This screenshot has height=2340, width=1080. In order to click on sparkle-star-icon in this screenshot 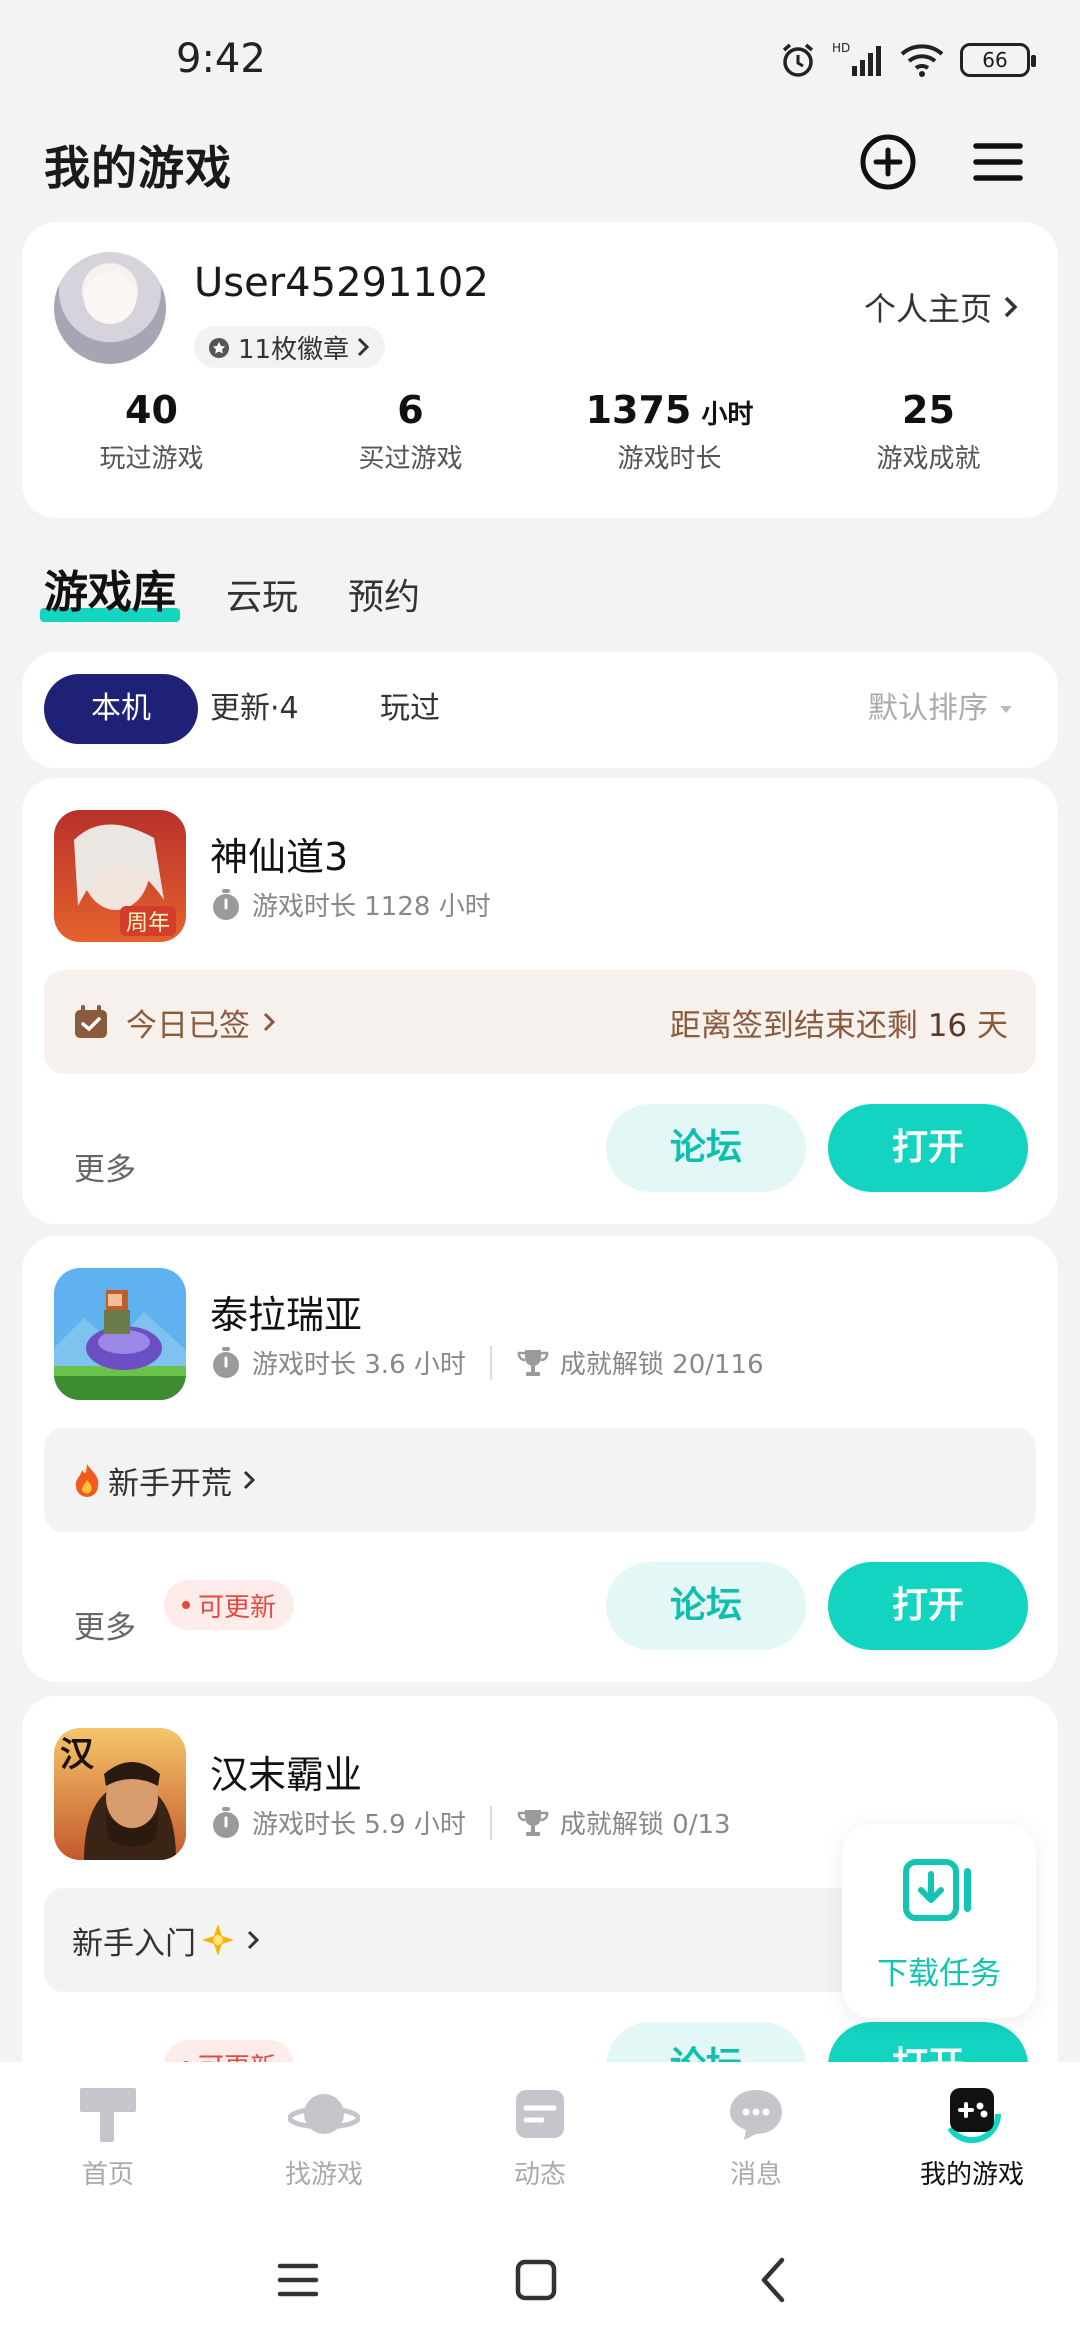, I will do `click(218, 1940)`.